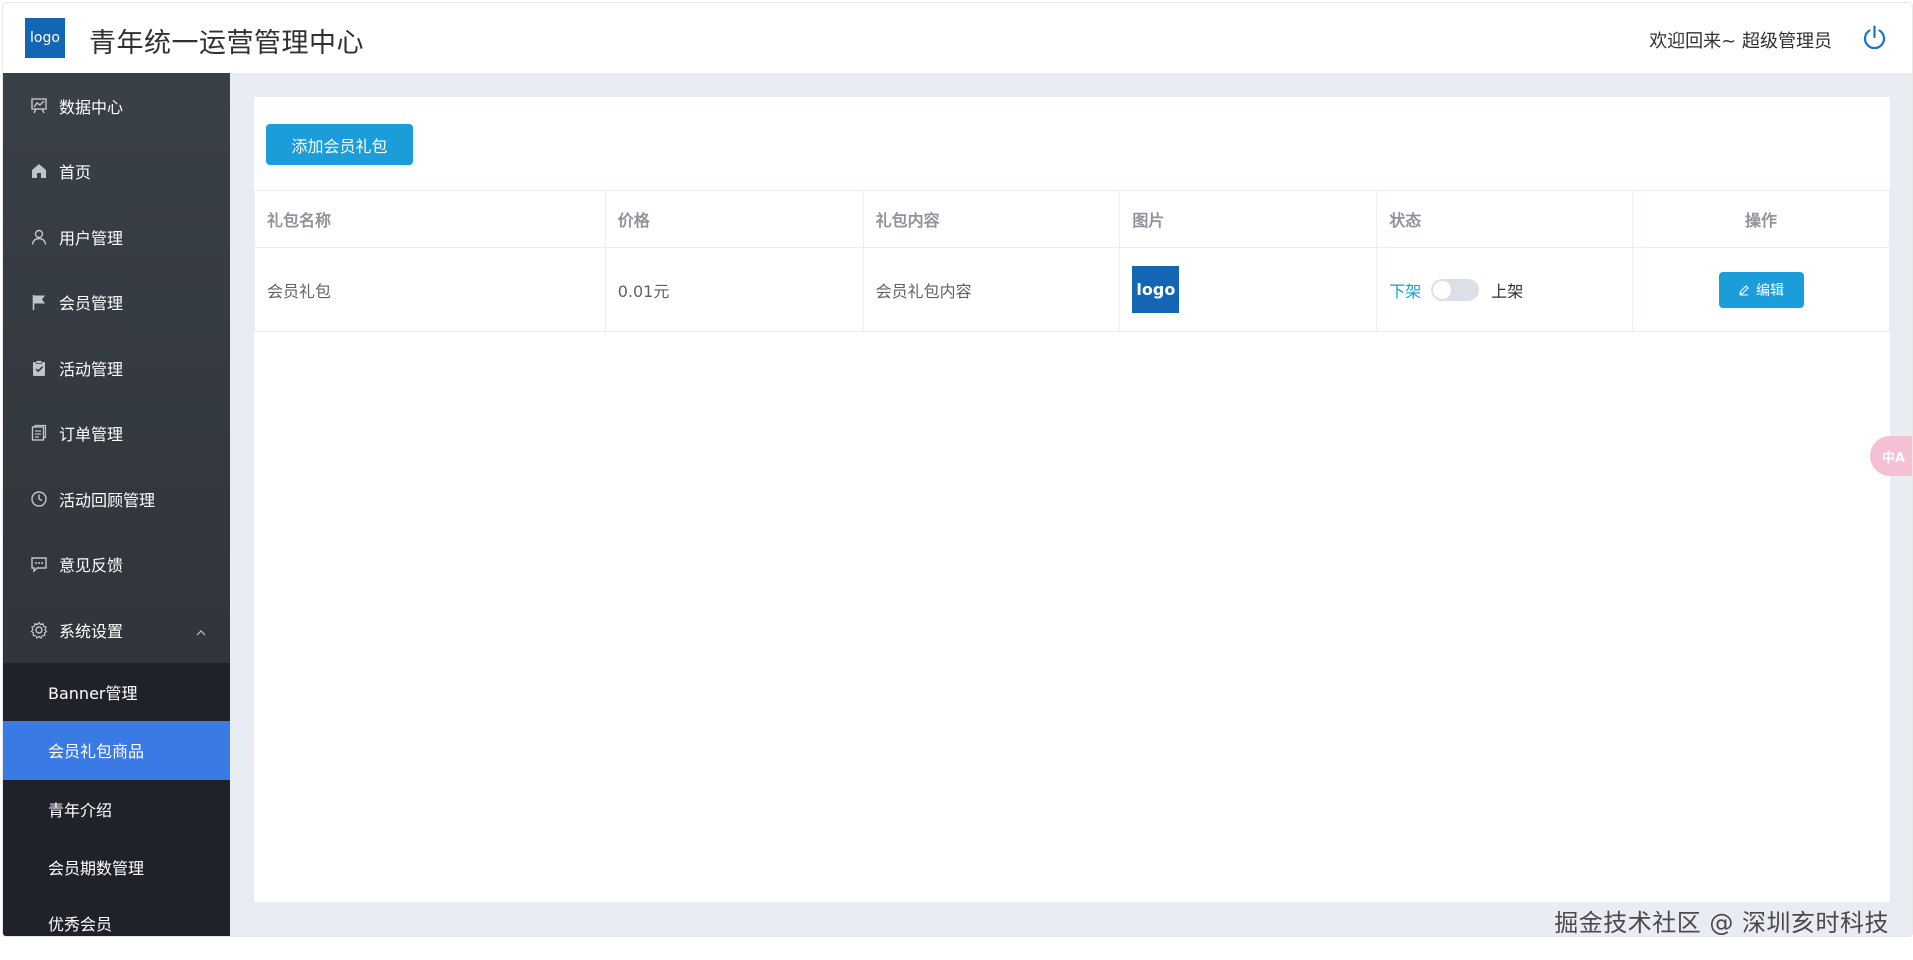  Describe the element at coordinates (1740, 41) in the screenshot. I see `welcome-text: 欢迎回来~ 超级管理员` at that location.